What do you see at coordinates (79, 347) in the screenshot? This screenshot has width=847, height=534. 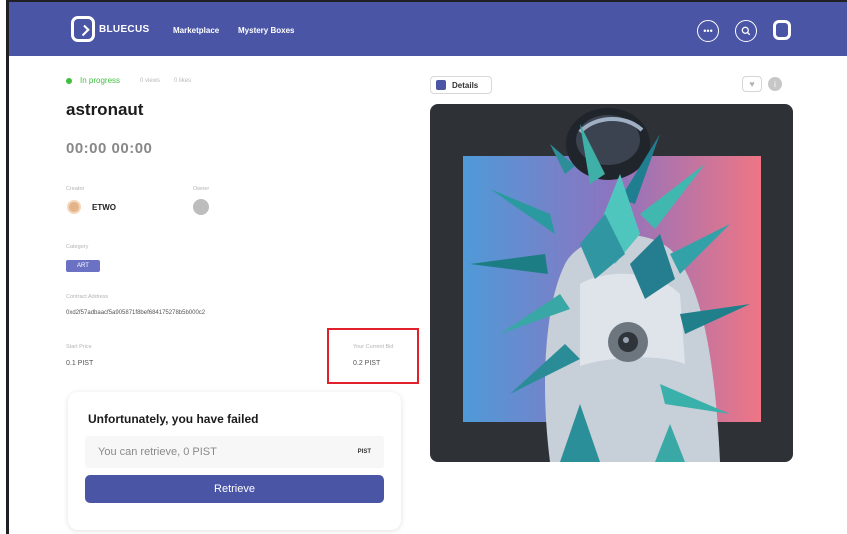 I see `start-price-label: Start Price` at bounding box center [79, 347].